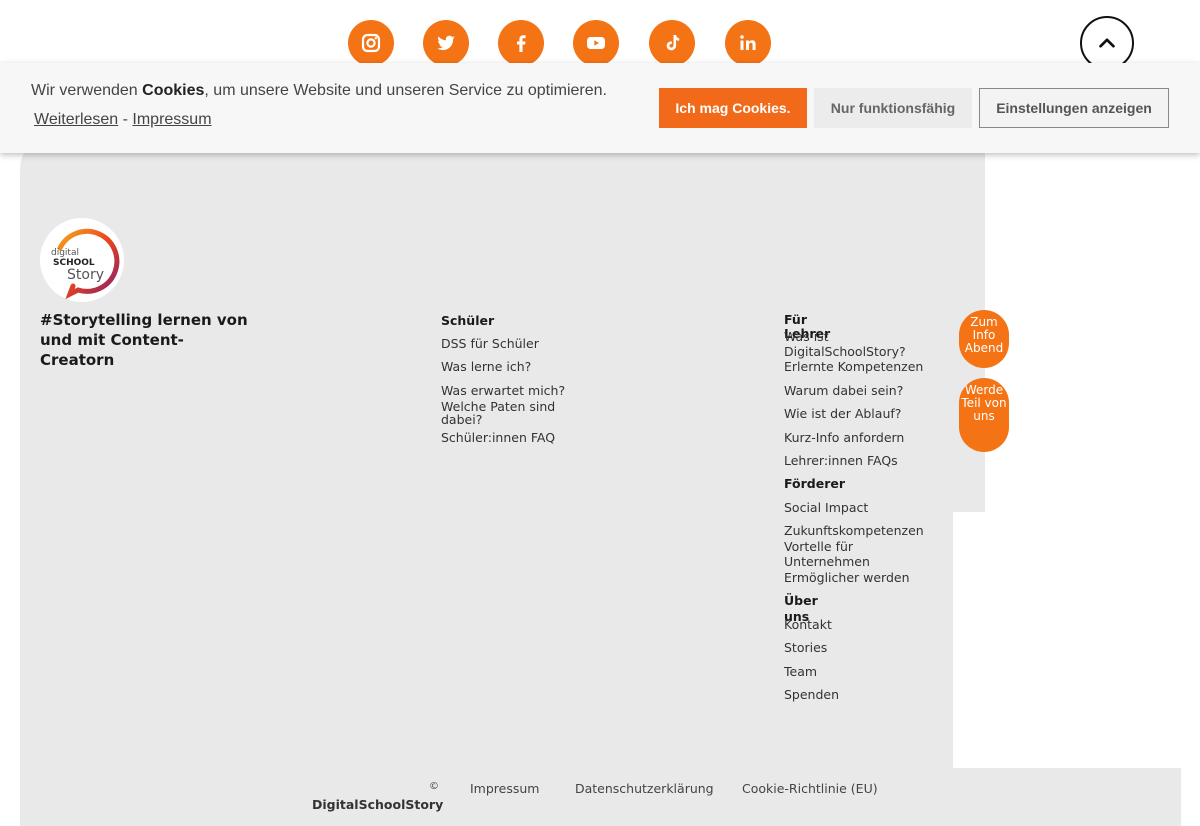  What do you see at coordinates (808, 624) in the screenshot?
I see `nav-link: Kontakt` at bounding box center [808, 624].